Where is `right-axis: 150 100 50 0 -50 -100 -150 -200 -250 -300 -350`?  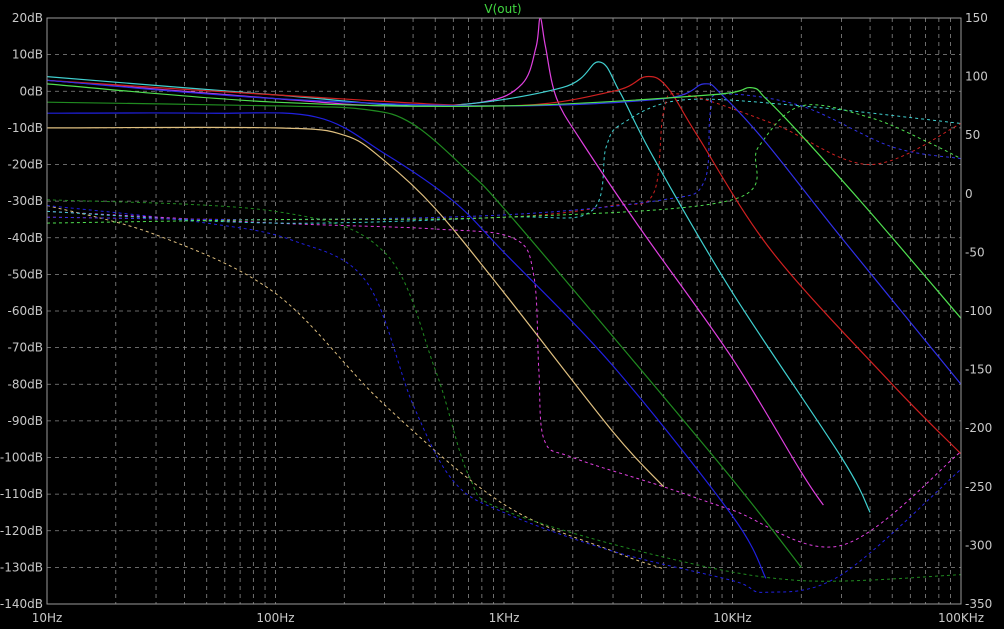
right-axis: 150 100 50 0 -50 -100 -150 -200 -250 -300 -350 is located at coordinates (978, 311).